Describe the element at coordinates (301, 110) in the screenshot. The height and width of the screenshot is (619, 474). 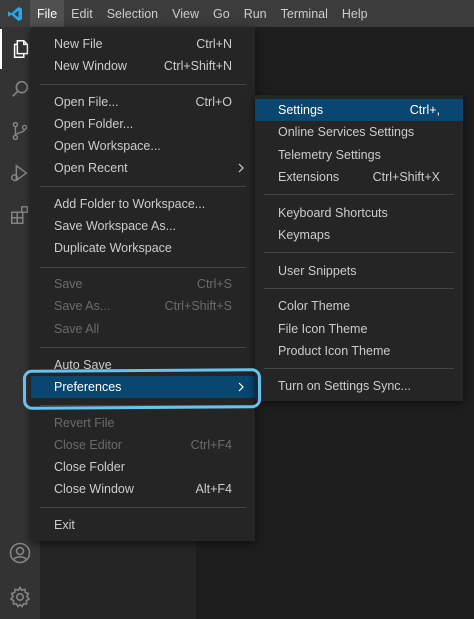
I see `menu-item-label: Settings` at that location.